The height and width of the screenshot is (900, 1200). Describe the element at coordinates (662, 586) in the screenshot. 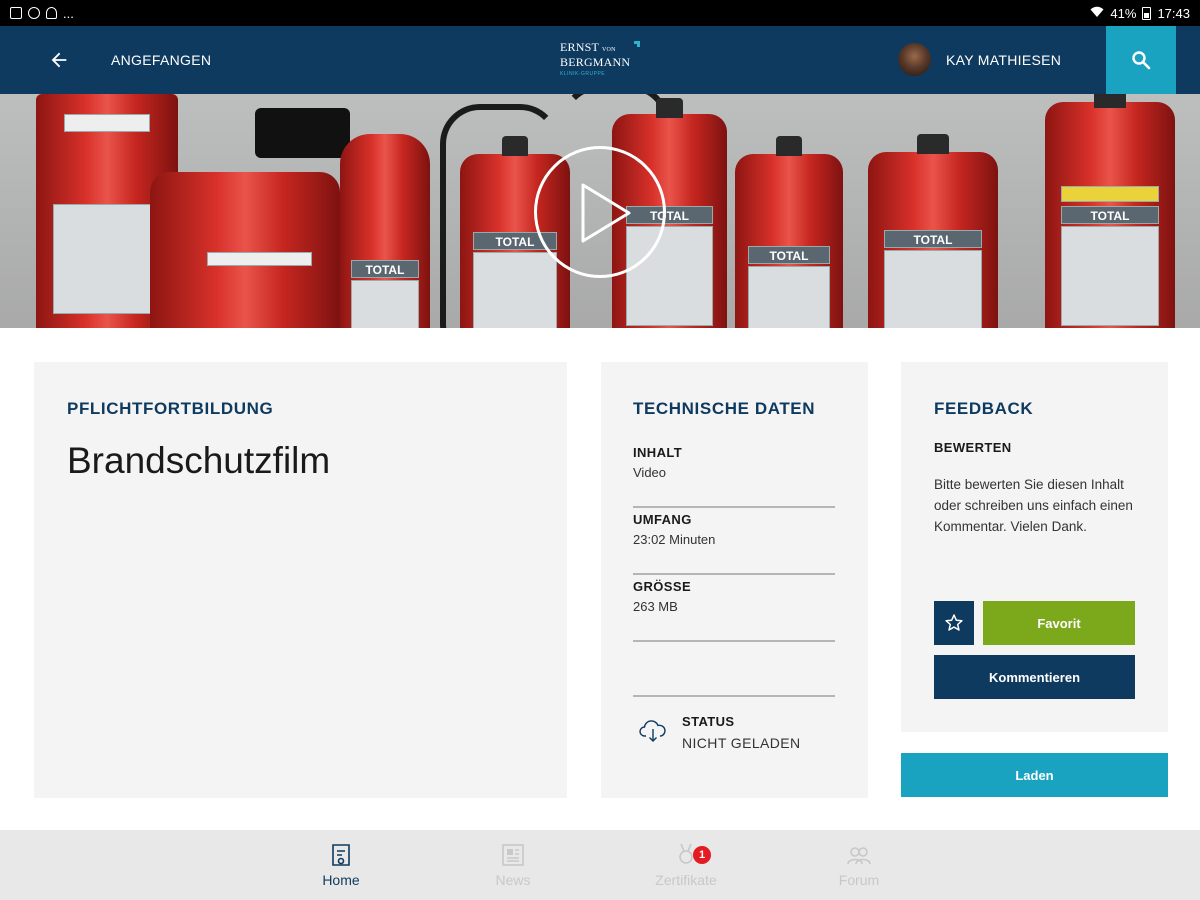

I see `tech-item-key: GRÖSSE` at that location.